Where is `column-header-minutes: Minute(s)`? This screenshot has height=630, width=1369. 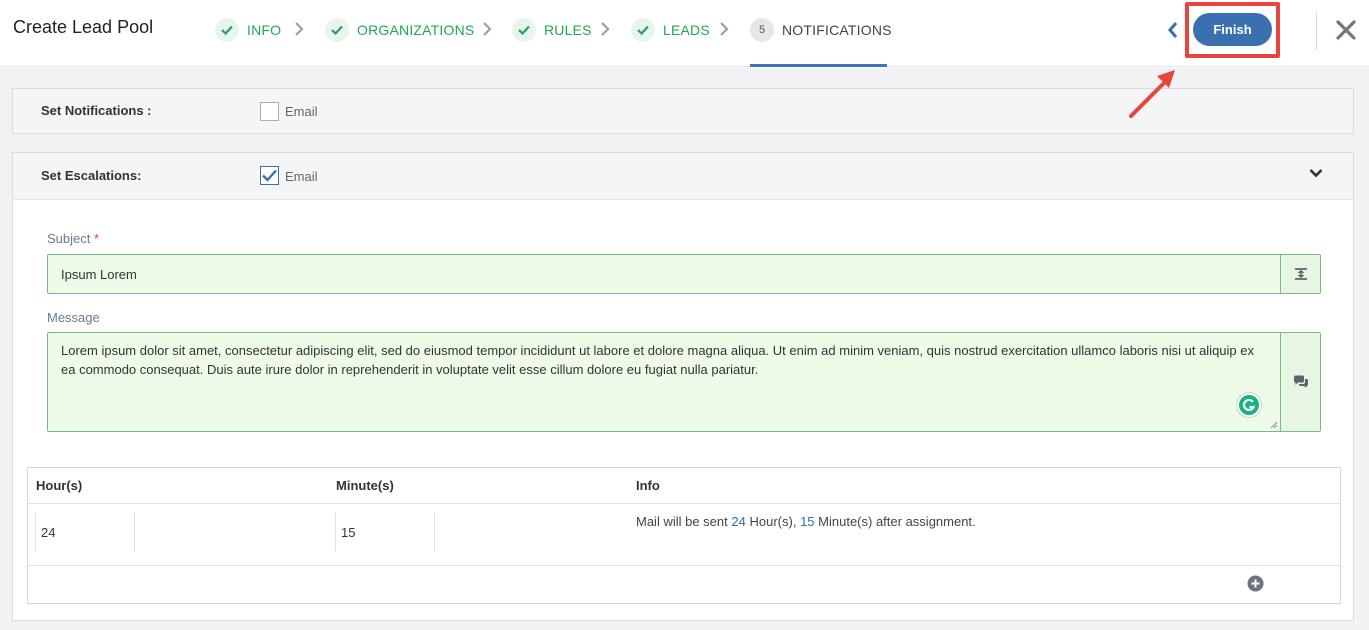 column-header-minutes: Minute(s) is located at coordinates (365, 485).